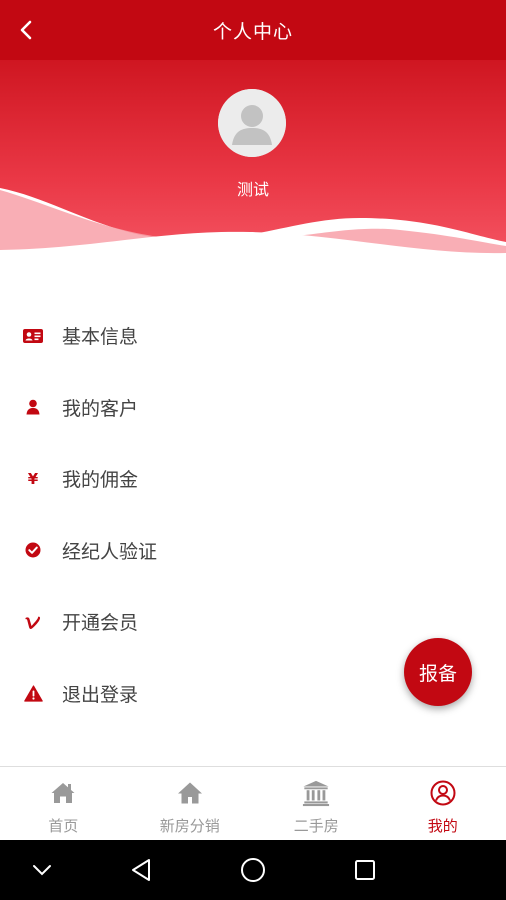 This screenshot has height=900, width=506. I want to click on avatar, so click(252, 123).